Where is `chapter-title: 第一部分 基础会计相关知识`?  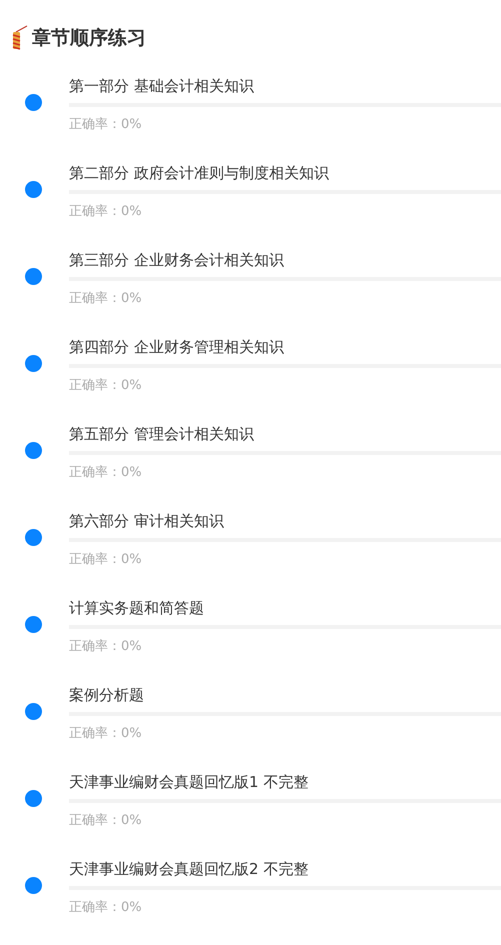
chapter-title: 第一部分 基础会计相关知识 is located at coordinates (161, 86).